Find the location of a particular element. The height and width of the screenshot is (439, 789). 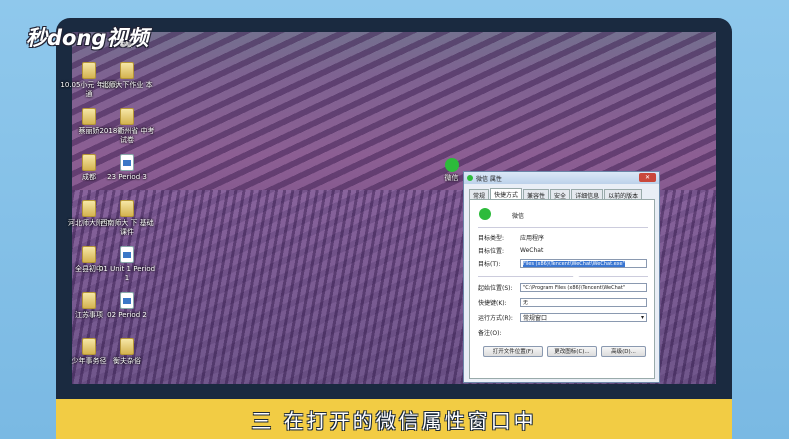

dialog-titlebar: 微信 属性 is located at coordinates (561, 178).